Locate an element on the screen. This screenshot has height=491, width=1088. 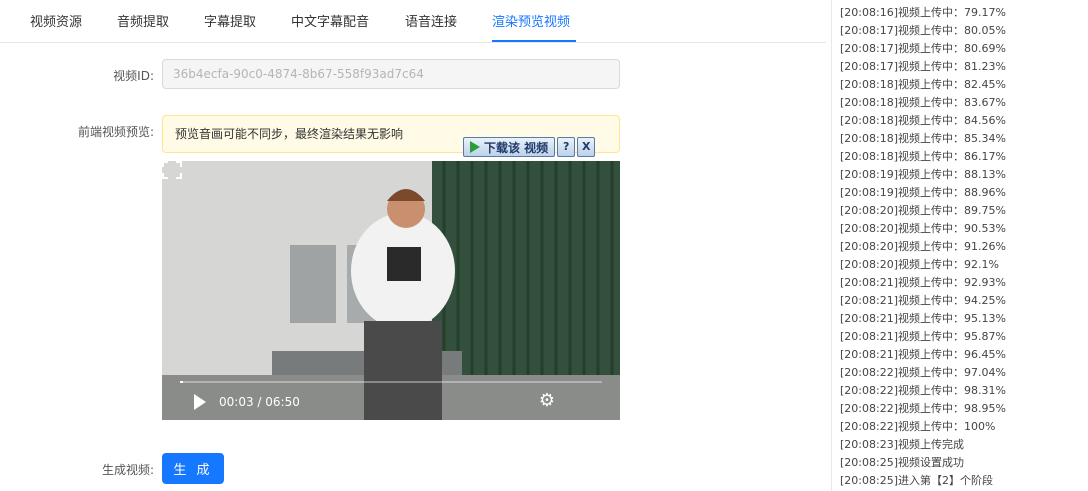
log-line: [20:08:20]视频上传中：92.1% is located at coordinates (919, 264).